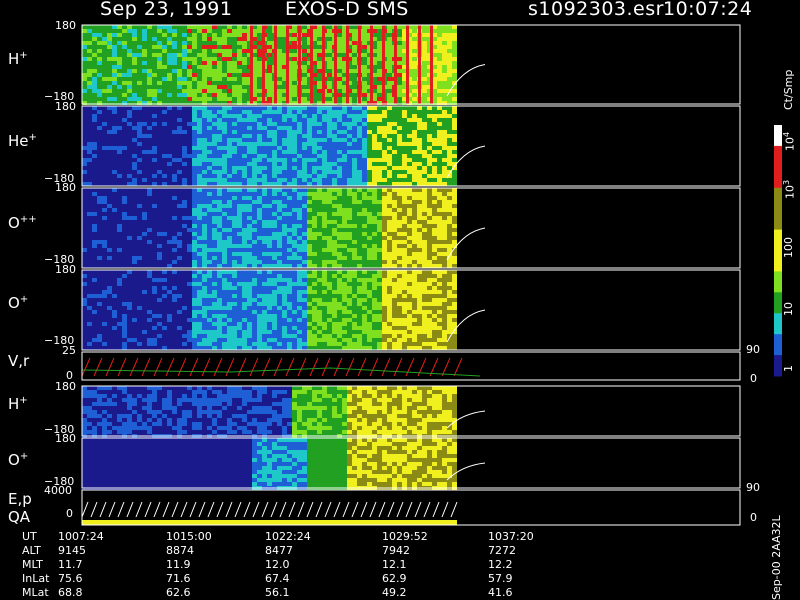 The height and width of the screenshot is (600, 800). I want to click on heatmap-stripe, so click(359, 64).